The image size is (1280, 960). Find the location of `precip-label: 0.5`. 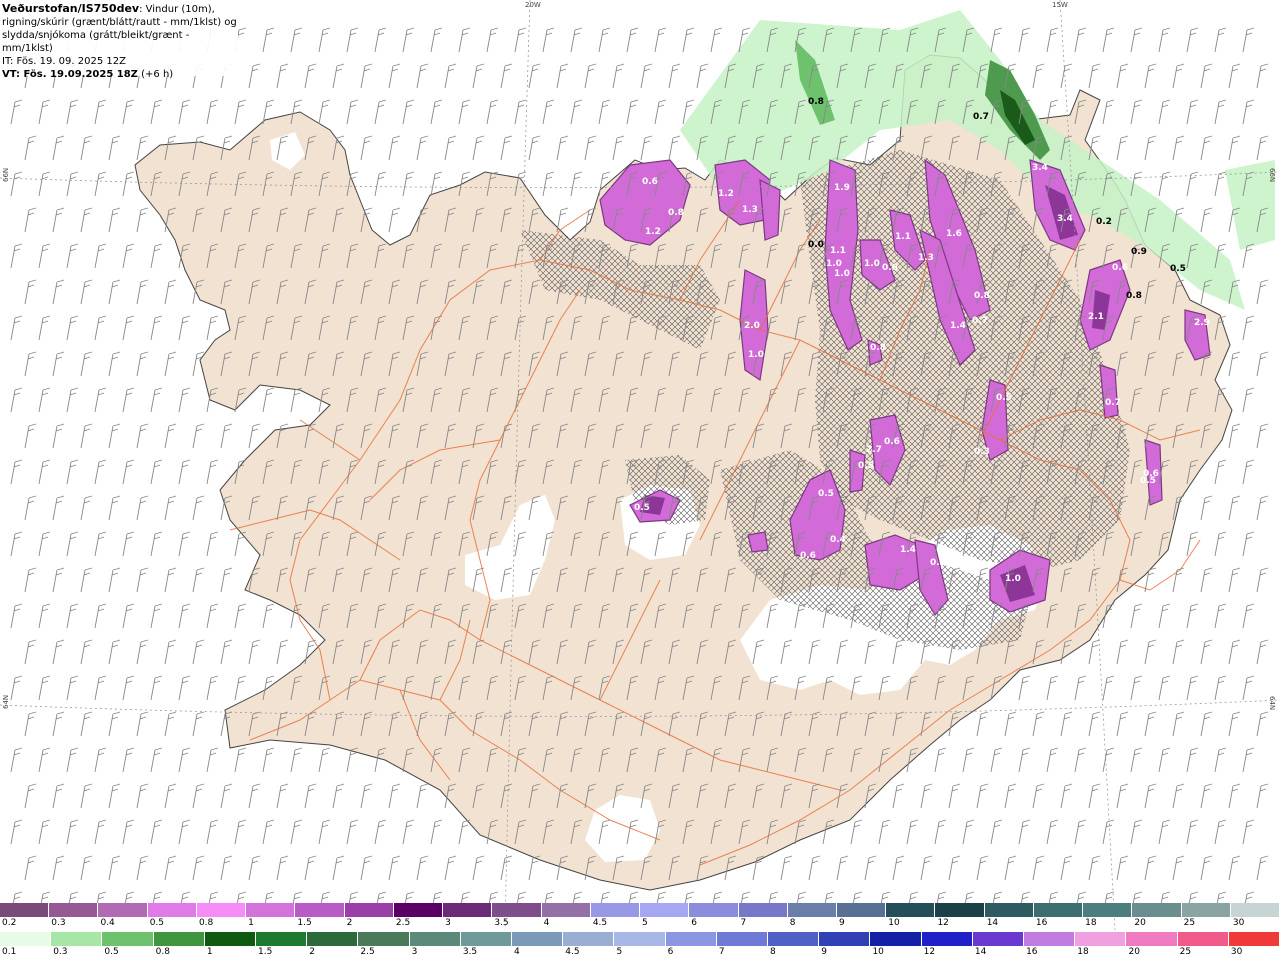

precip-label: 0.5 is located at coordinates (826, 494).